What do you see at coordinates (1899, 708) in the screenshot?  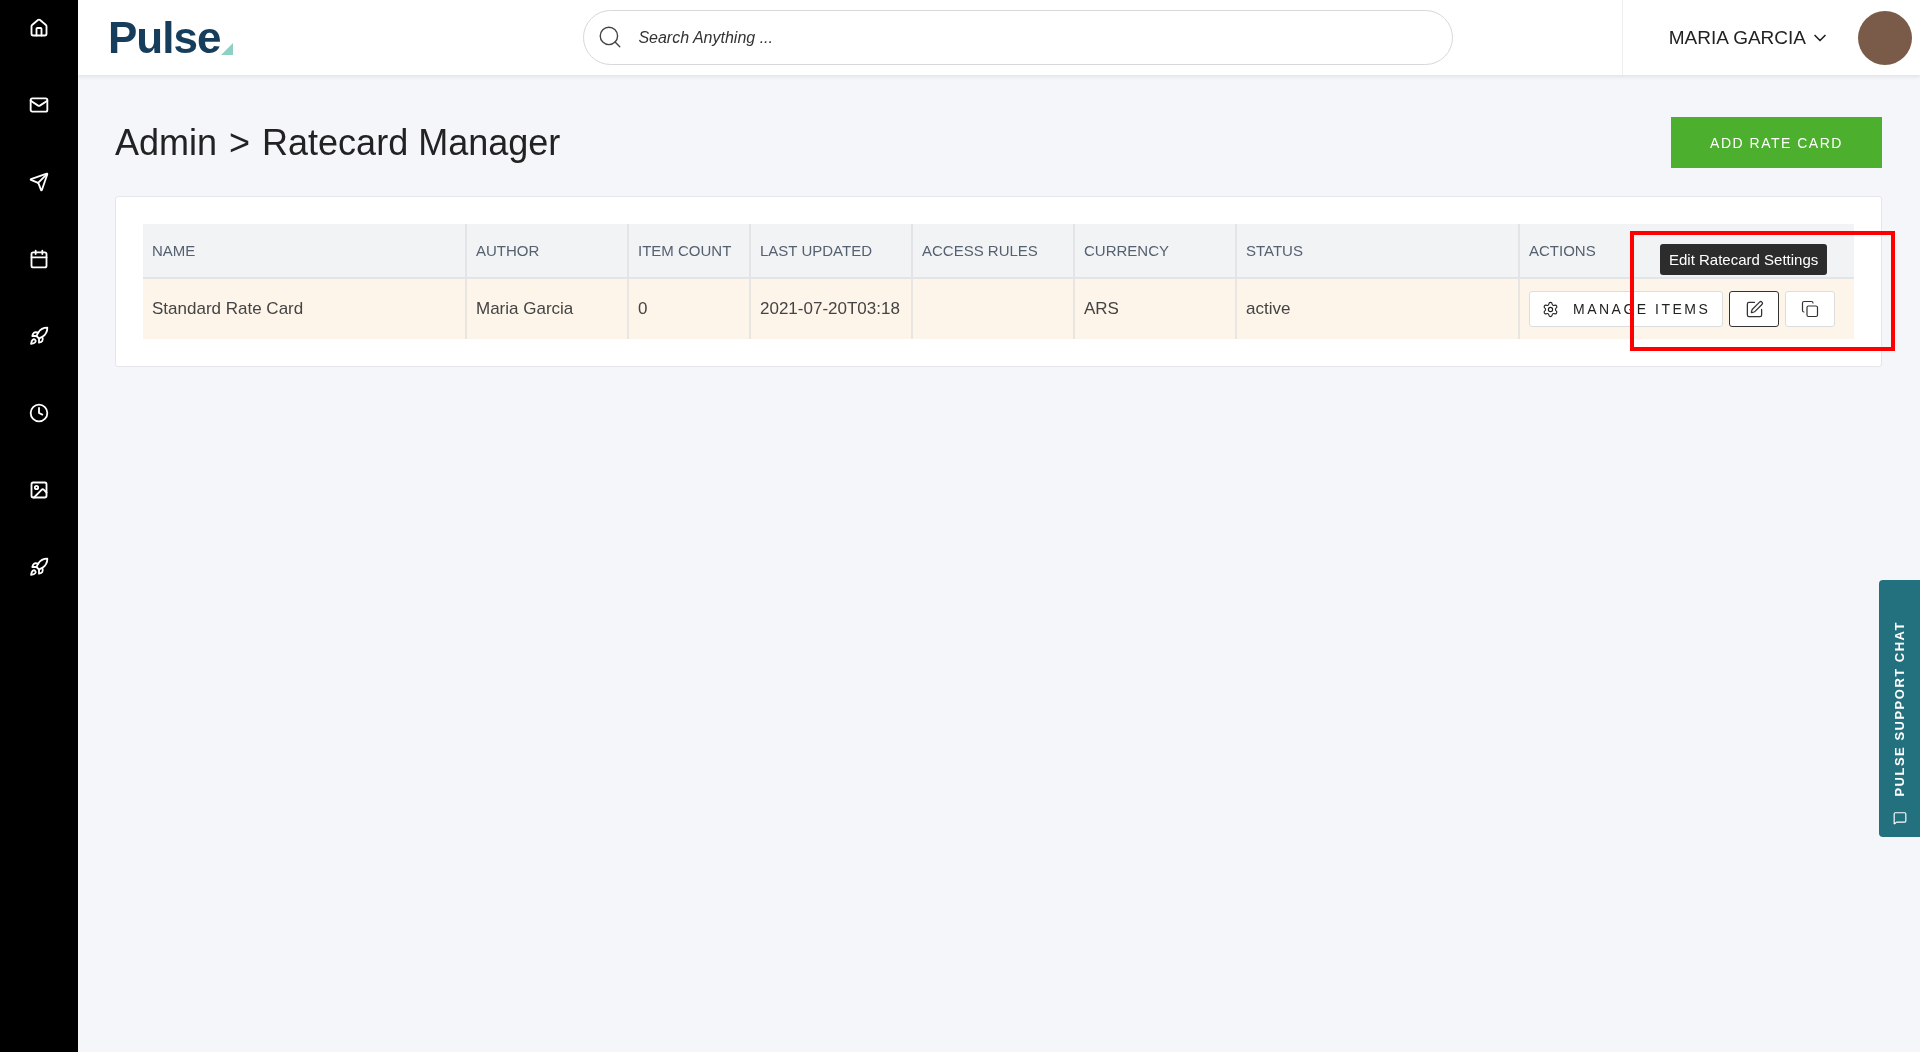 I see `support-chat-tab: PULSE SUPPORT CHAT` at bounding box center [1899, 708].